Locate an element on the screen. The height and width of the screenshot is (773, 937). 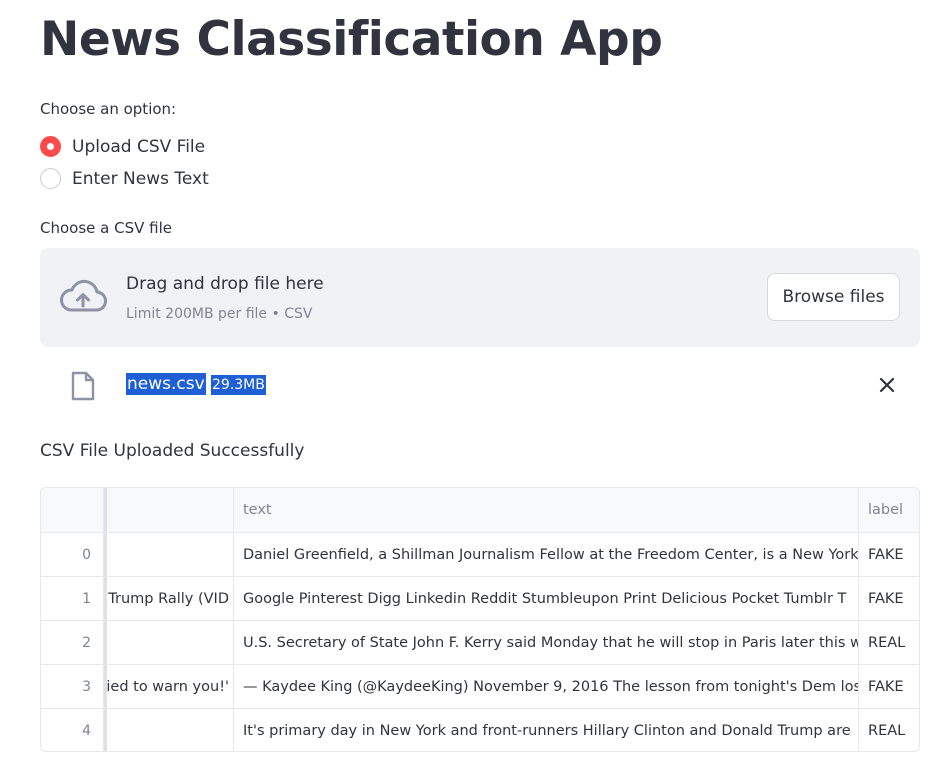
radio-button-checked is located at coordinates (50, 146).